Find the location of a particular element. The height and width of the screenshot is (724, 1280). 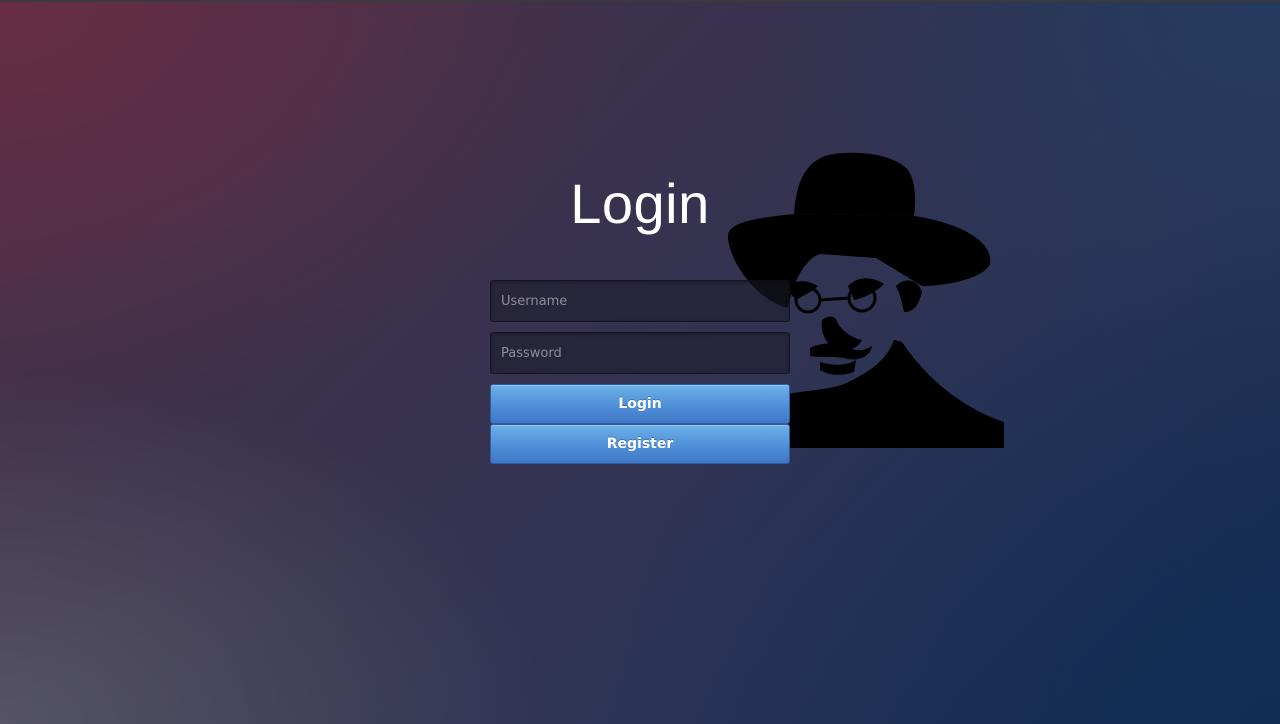

page-title: Login is located at coordinates (640, 203).